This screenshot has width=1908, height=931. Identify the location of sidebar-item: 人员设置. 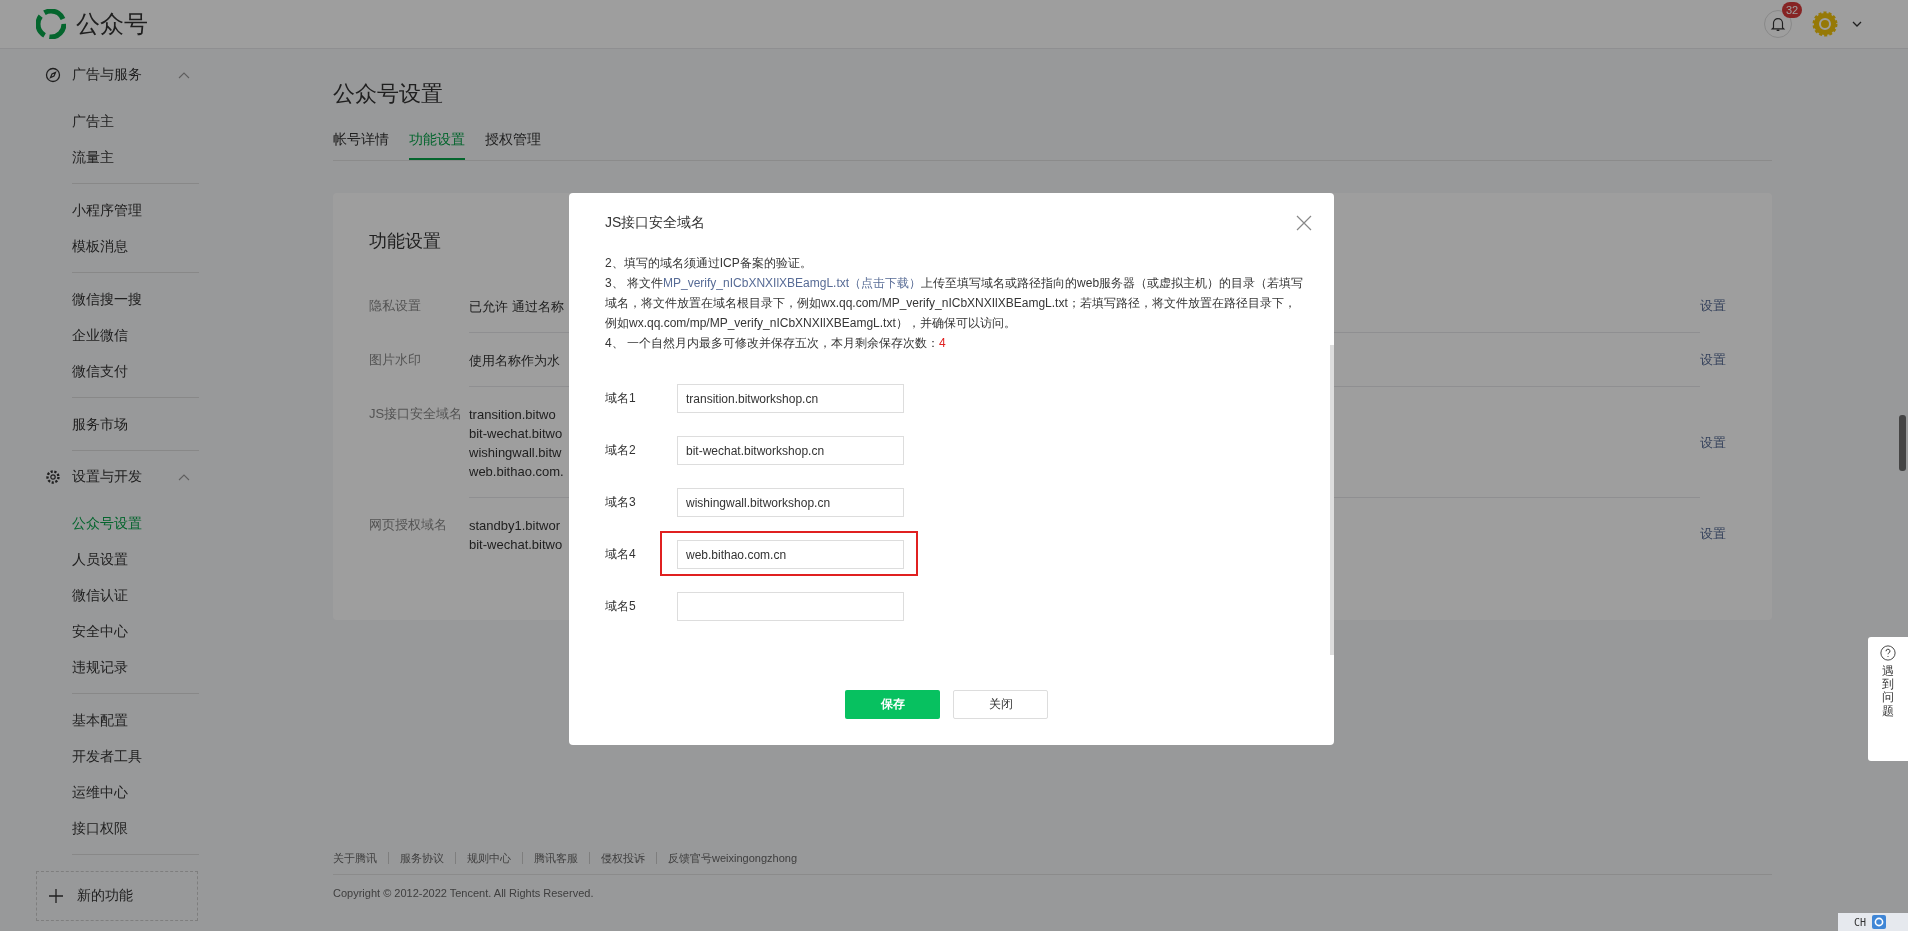
(135, 559).